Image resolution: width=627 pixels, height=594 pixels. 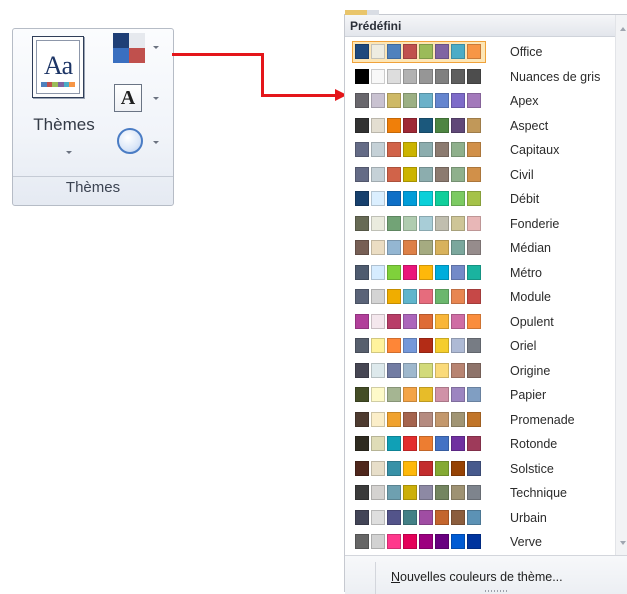 What do you see at coordinates (525, 199) in the screenshot?
I see `theme-name-label: Débit` at bounding box center [525, 199].